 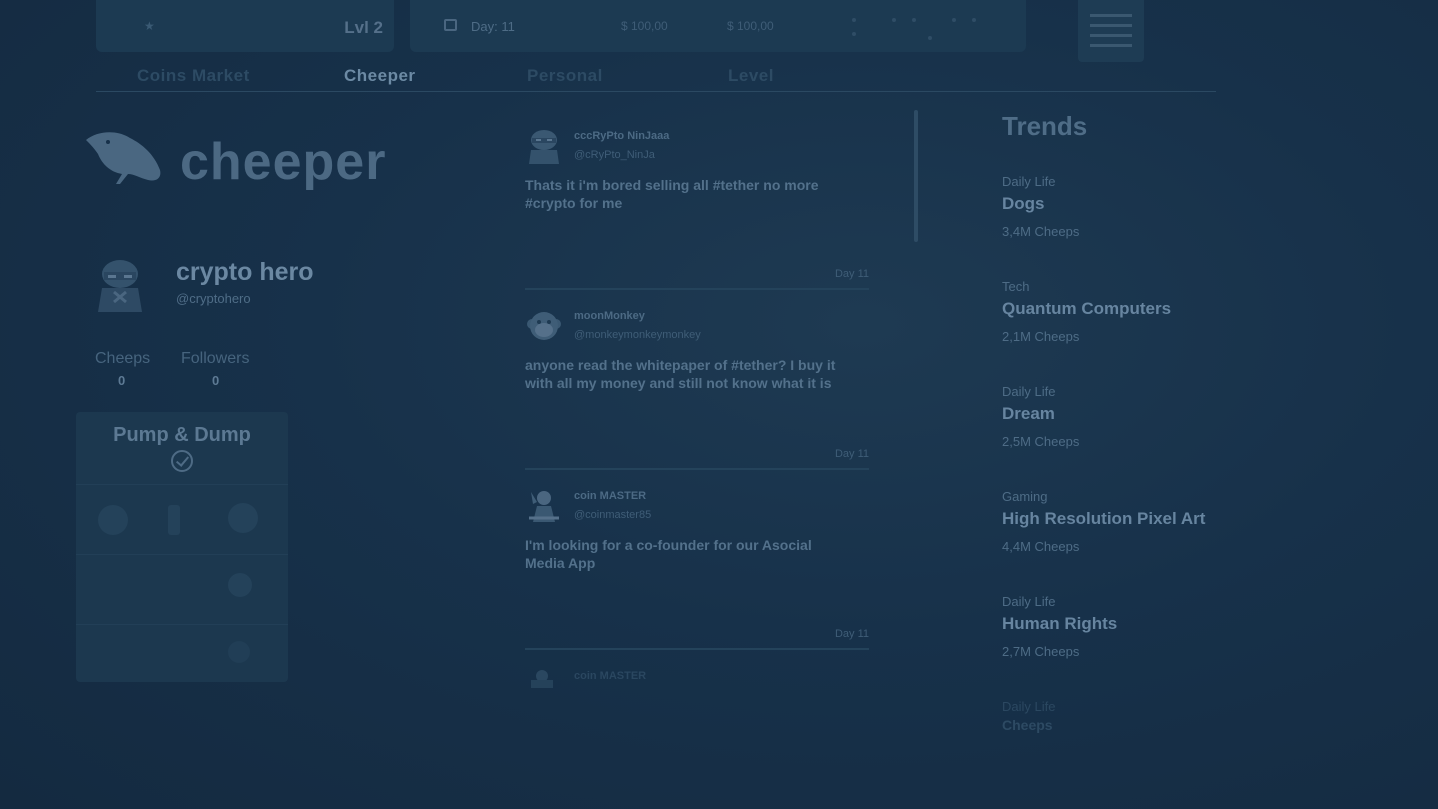 What do you see at coordinates (1132, 644) in the screenshot?
I see `trend-item: Daily Life Human Rights 2,7M Cheeps` at bounding box center [1132, 644].